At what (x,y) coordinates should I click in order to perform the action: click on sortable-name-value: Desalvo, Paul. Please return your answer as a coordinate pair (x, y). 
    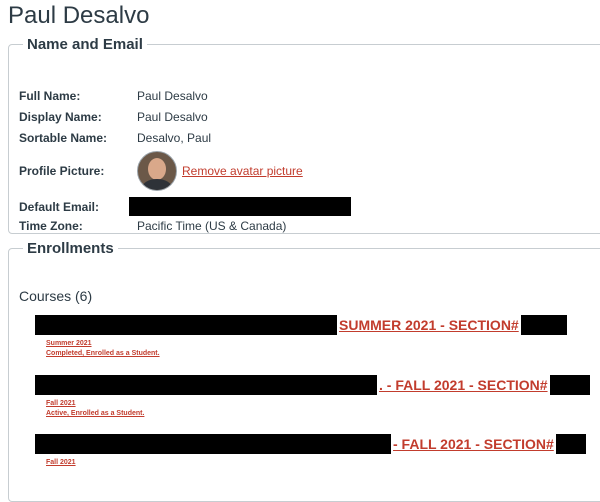
    Looking at the image, I should click on (174, 138).